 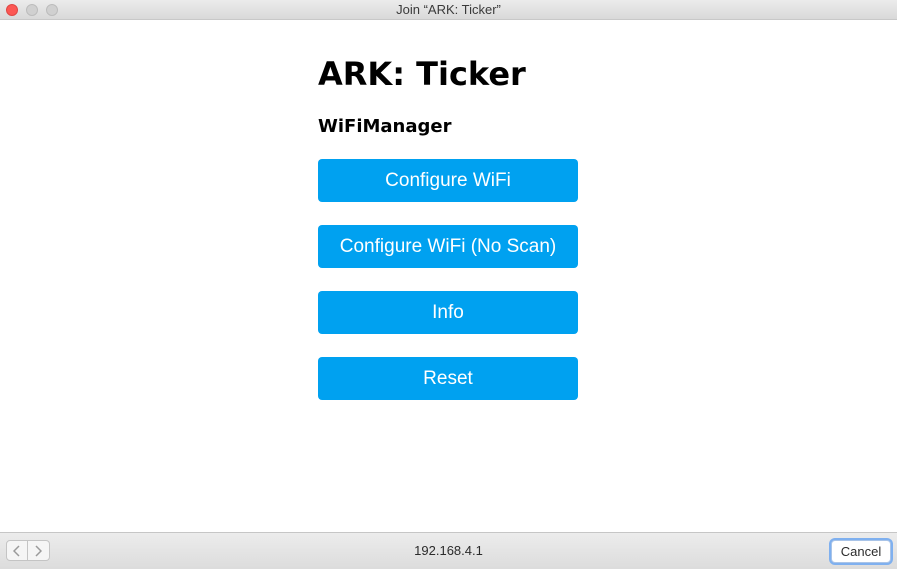 I want to click on title-bar: Join “ARK: Ticker”, so click(x=448, y=10).